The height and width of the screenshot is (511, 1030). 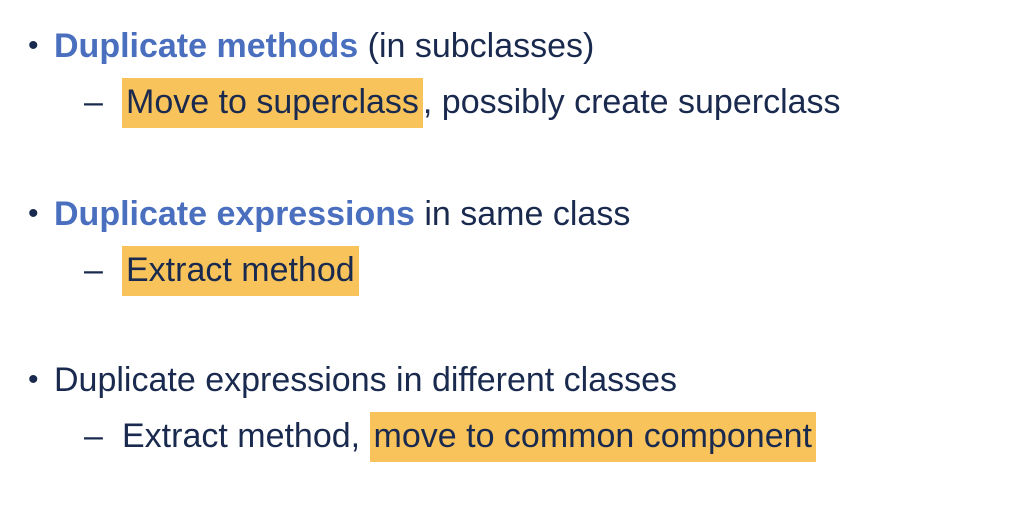 What do you see at coordinates (234, 214) in the screenshot?
I see `item-2-emphasis: Duplicate expressions` at bounding box center [234, 214].